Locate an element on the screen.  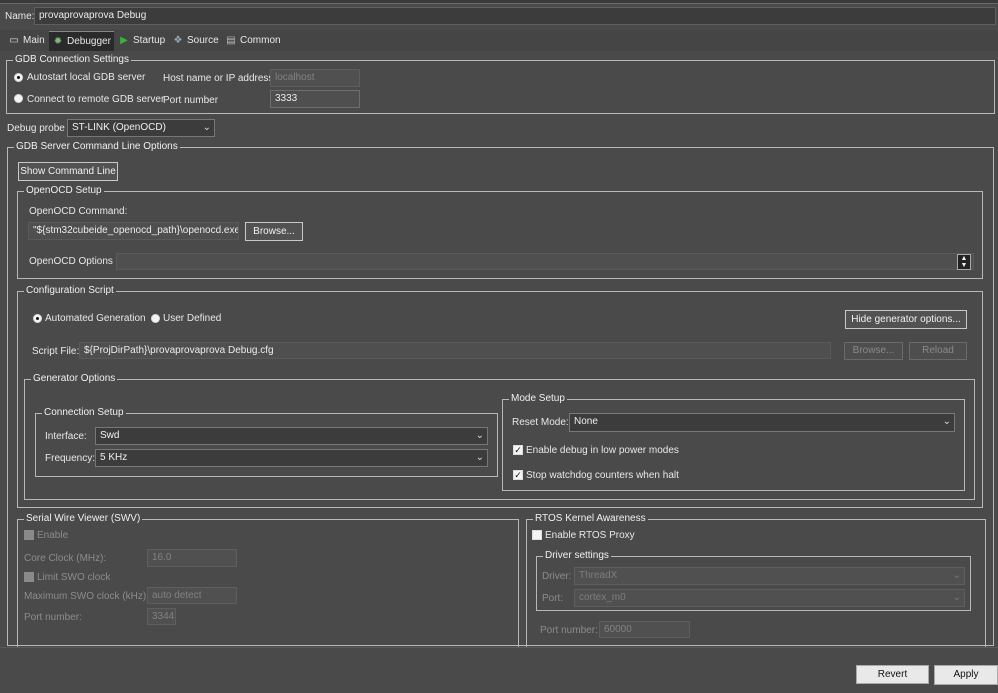
tab-source: ❖ Source is located at coordinates (195, 40).